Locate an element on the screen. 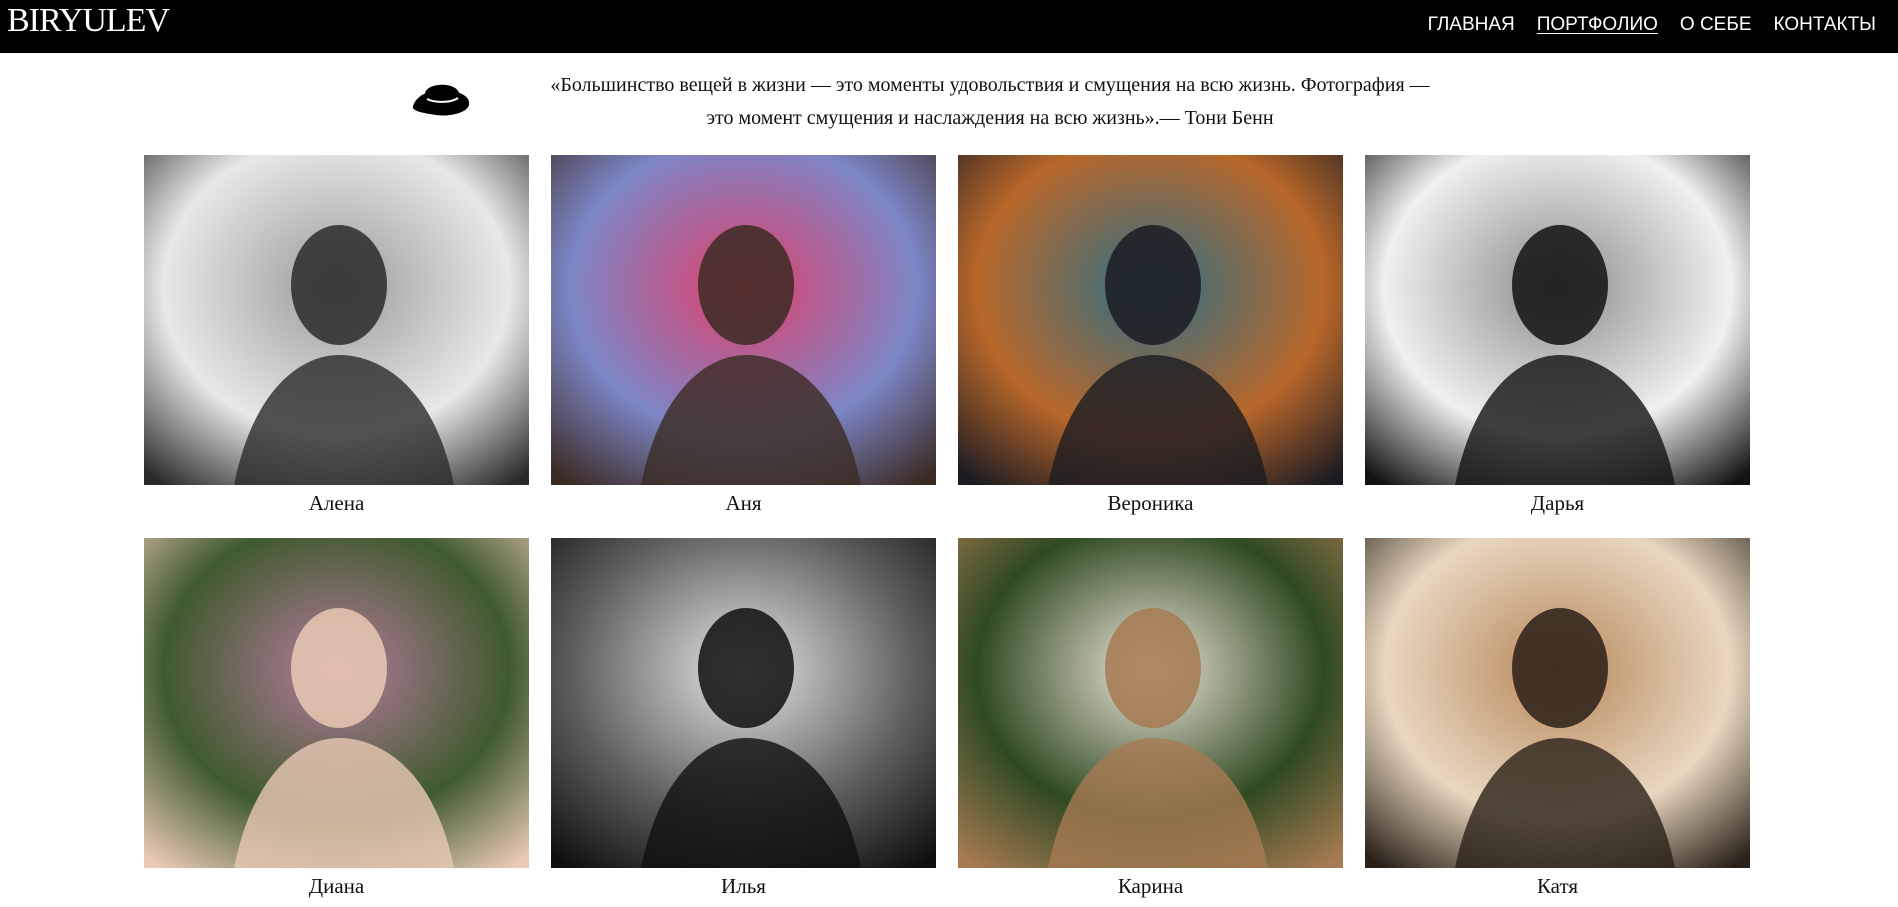  portfolio-card: Катя is located at coordinates (1557, 721).